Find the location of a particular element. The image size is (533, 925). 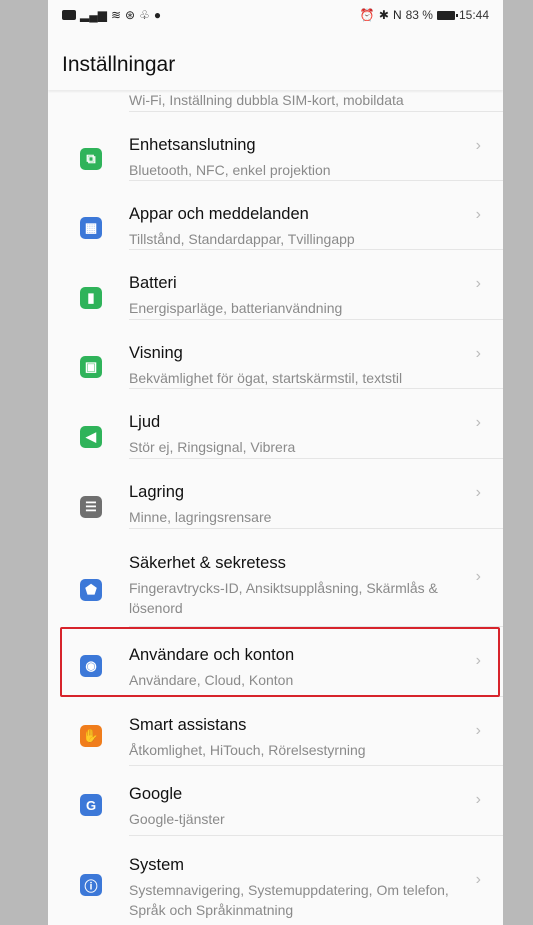

page-title: Inställningar is located at coordinates (275, 65).